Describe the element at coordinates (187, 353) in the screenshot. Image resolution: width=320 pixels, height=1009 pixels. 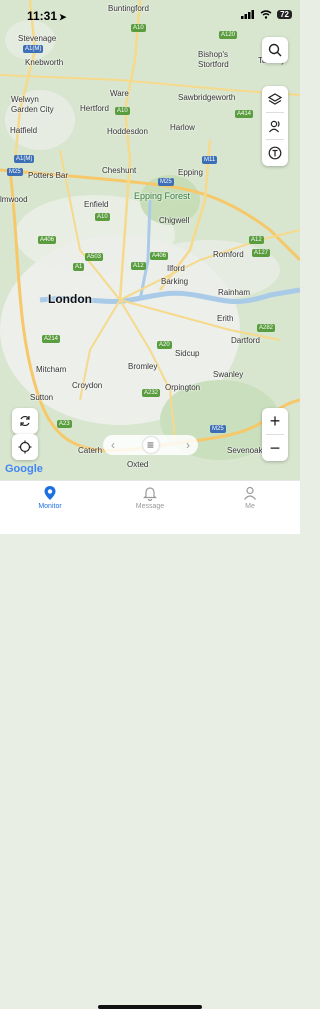
I see `place-sidcup: Sidcup` at that location.